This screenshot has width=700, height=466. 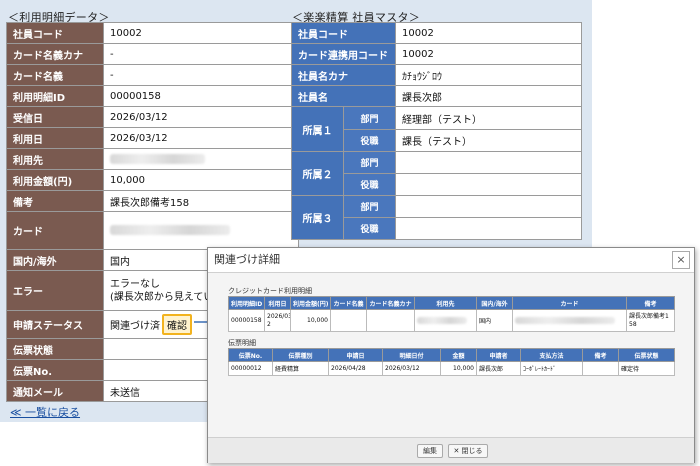 I want to click on row-label: 社員コード, so click(x=343, y=33).